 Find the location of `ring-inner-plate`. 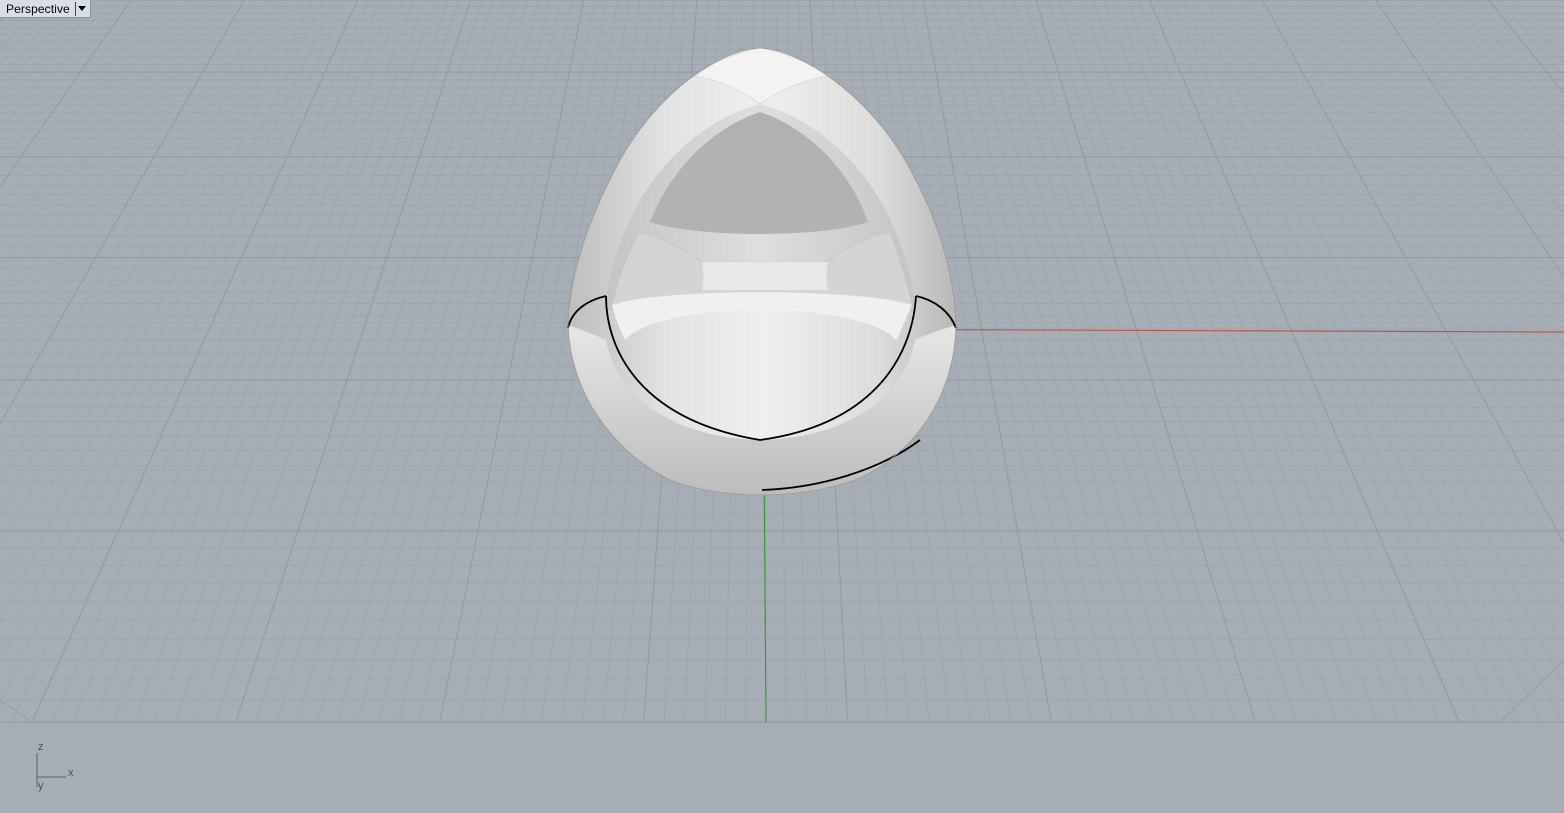

ring-inner-plate is located at coordinates (765, 276).